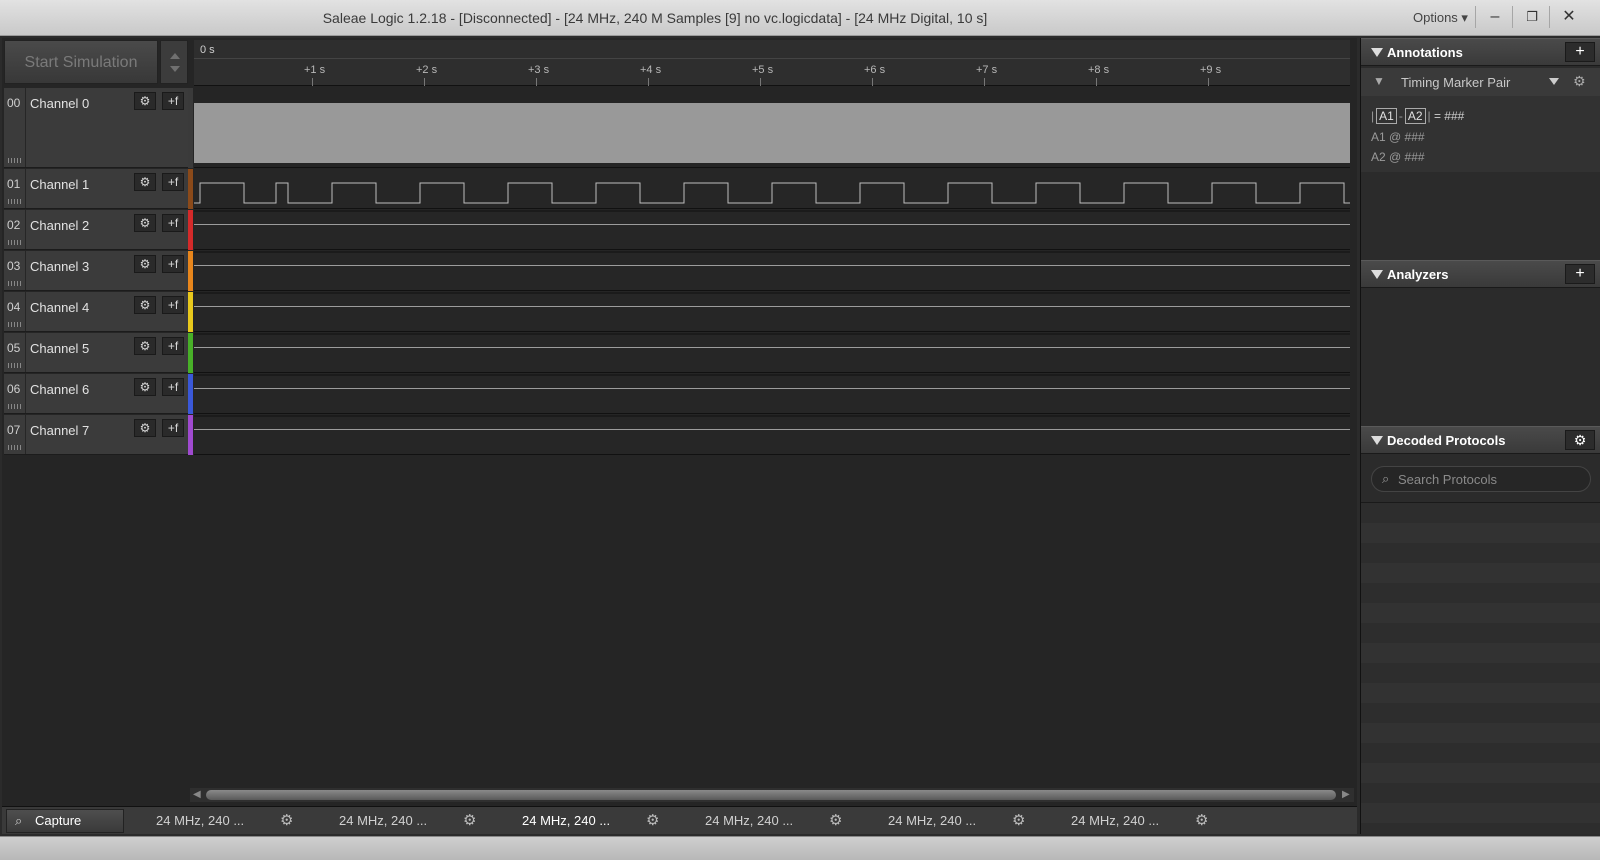  Describe the element at coordinates (1210, 75) in the screenshot. I see `ruler-tick: +9 s` at that location.